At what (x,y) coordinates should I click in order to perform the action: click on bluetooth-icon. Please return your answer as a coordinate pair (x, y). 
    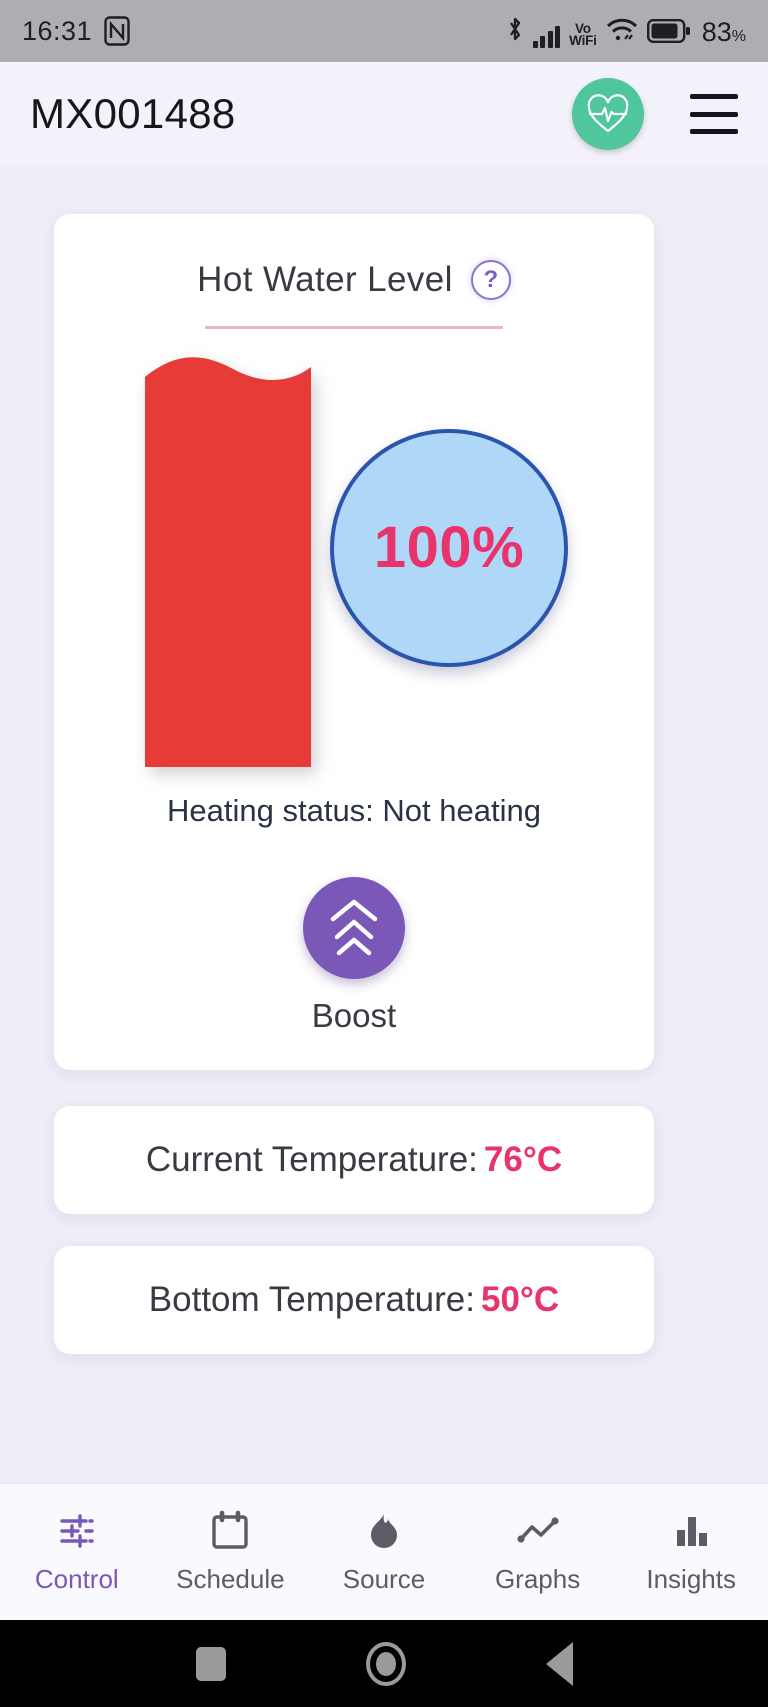
    Looking at the image, I should click on (515, 31).